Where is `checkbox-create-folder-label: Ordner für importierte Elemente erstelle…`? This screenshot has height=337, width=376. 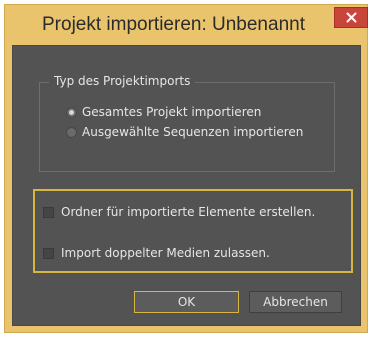 checkbox-create-folder-label: Ordner für importierte Elemente erstelle… is located at coordinates (188, 212).